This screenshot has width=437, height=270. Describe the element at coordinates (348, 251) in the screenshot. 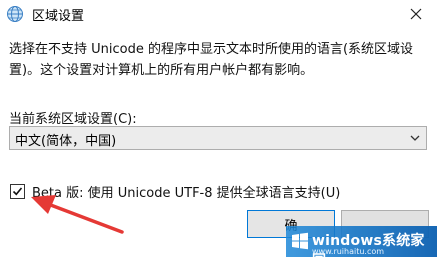

I see `watermark-site: www.ruihaitu.com` at that location.